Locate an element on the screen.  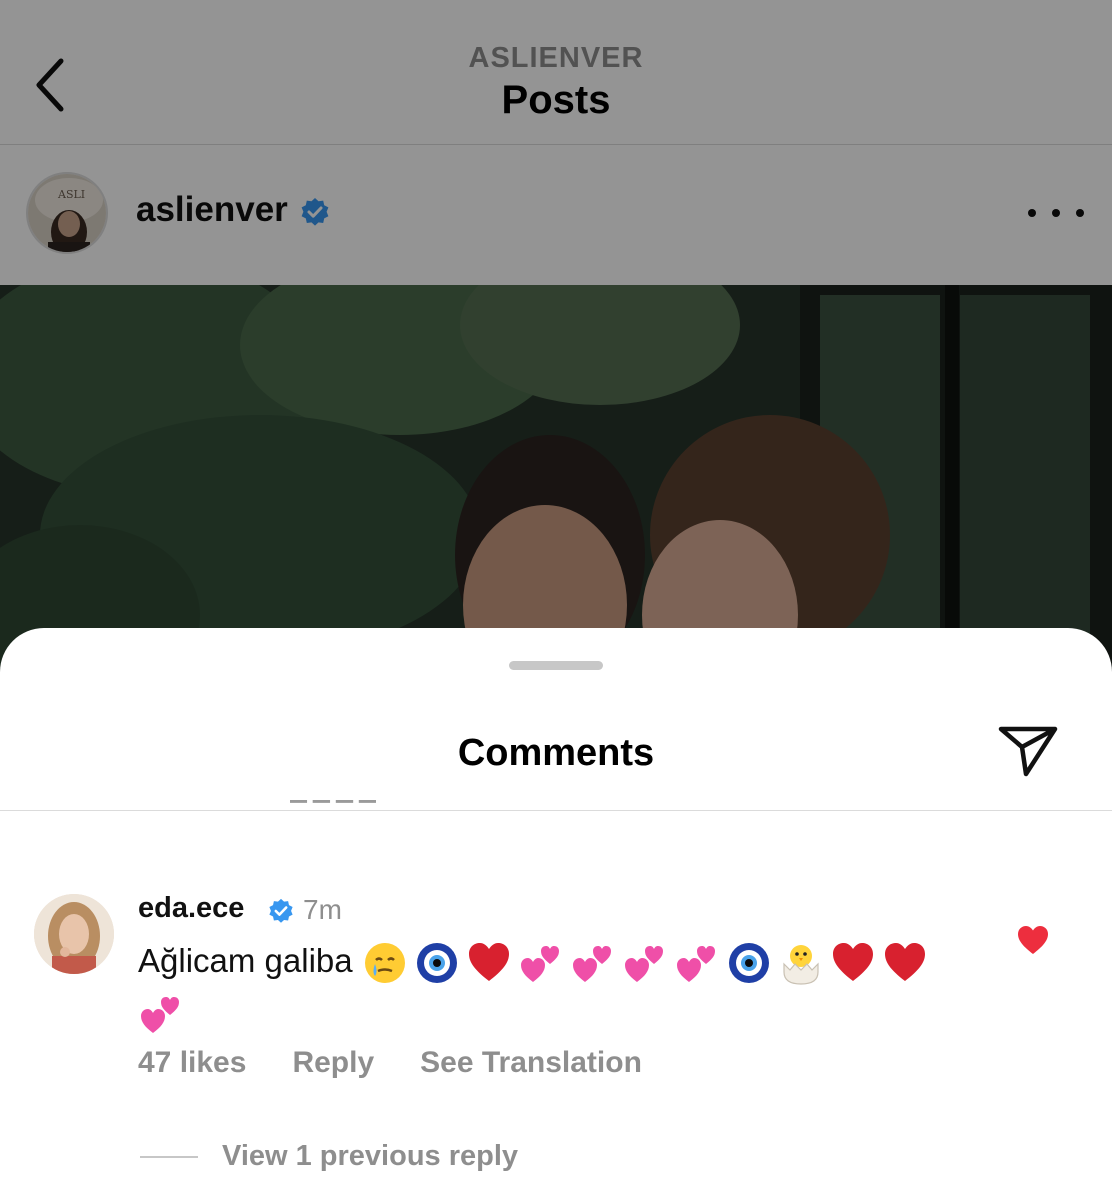
comment-likes-count: 47 likes is located at coordinates (192, 1063).